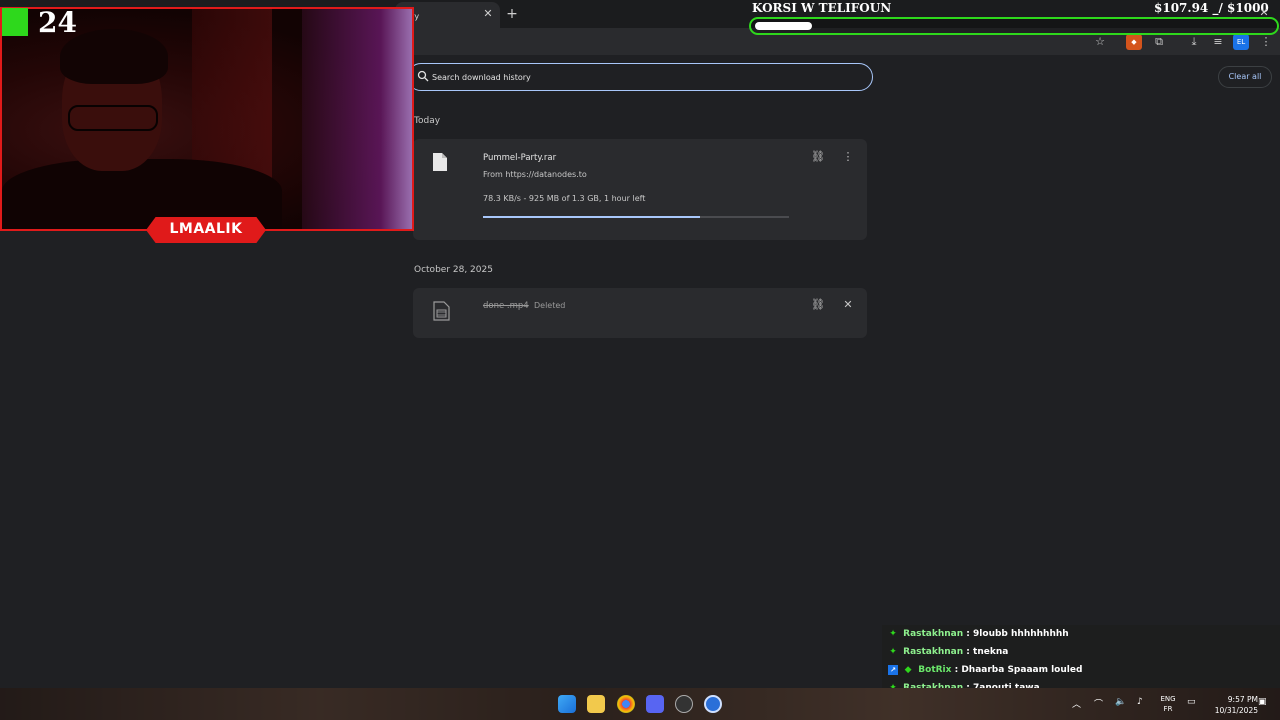 The width and height of the screenshot is (1280, 720). I want to click on reading-list-icon: ≡, so click(1218, 42).